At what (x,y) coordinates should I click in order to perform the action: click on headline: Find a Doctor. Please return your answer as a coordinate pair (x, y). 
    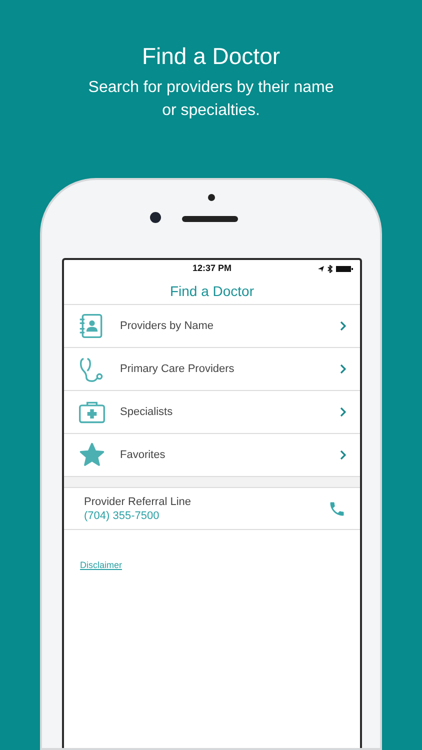
    Looking at the image, I should click on (211, 56).